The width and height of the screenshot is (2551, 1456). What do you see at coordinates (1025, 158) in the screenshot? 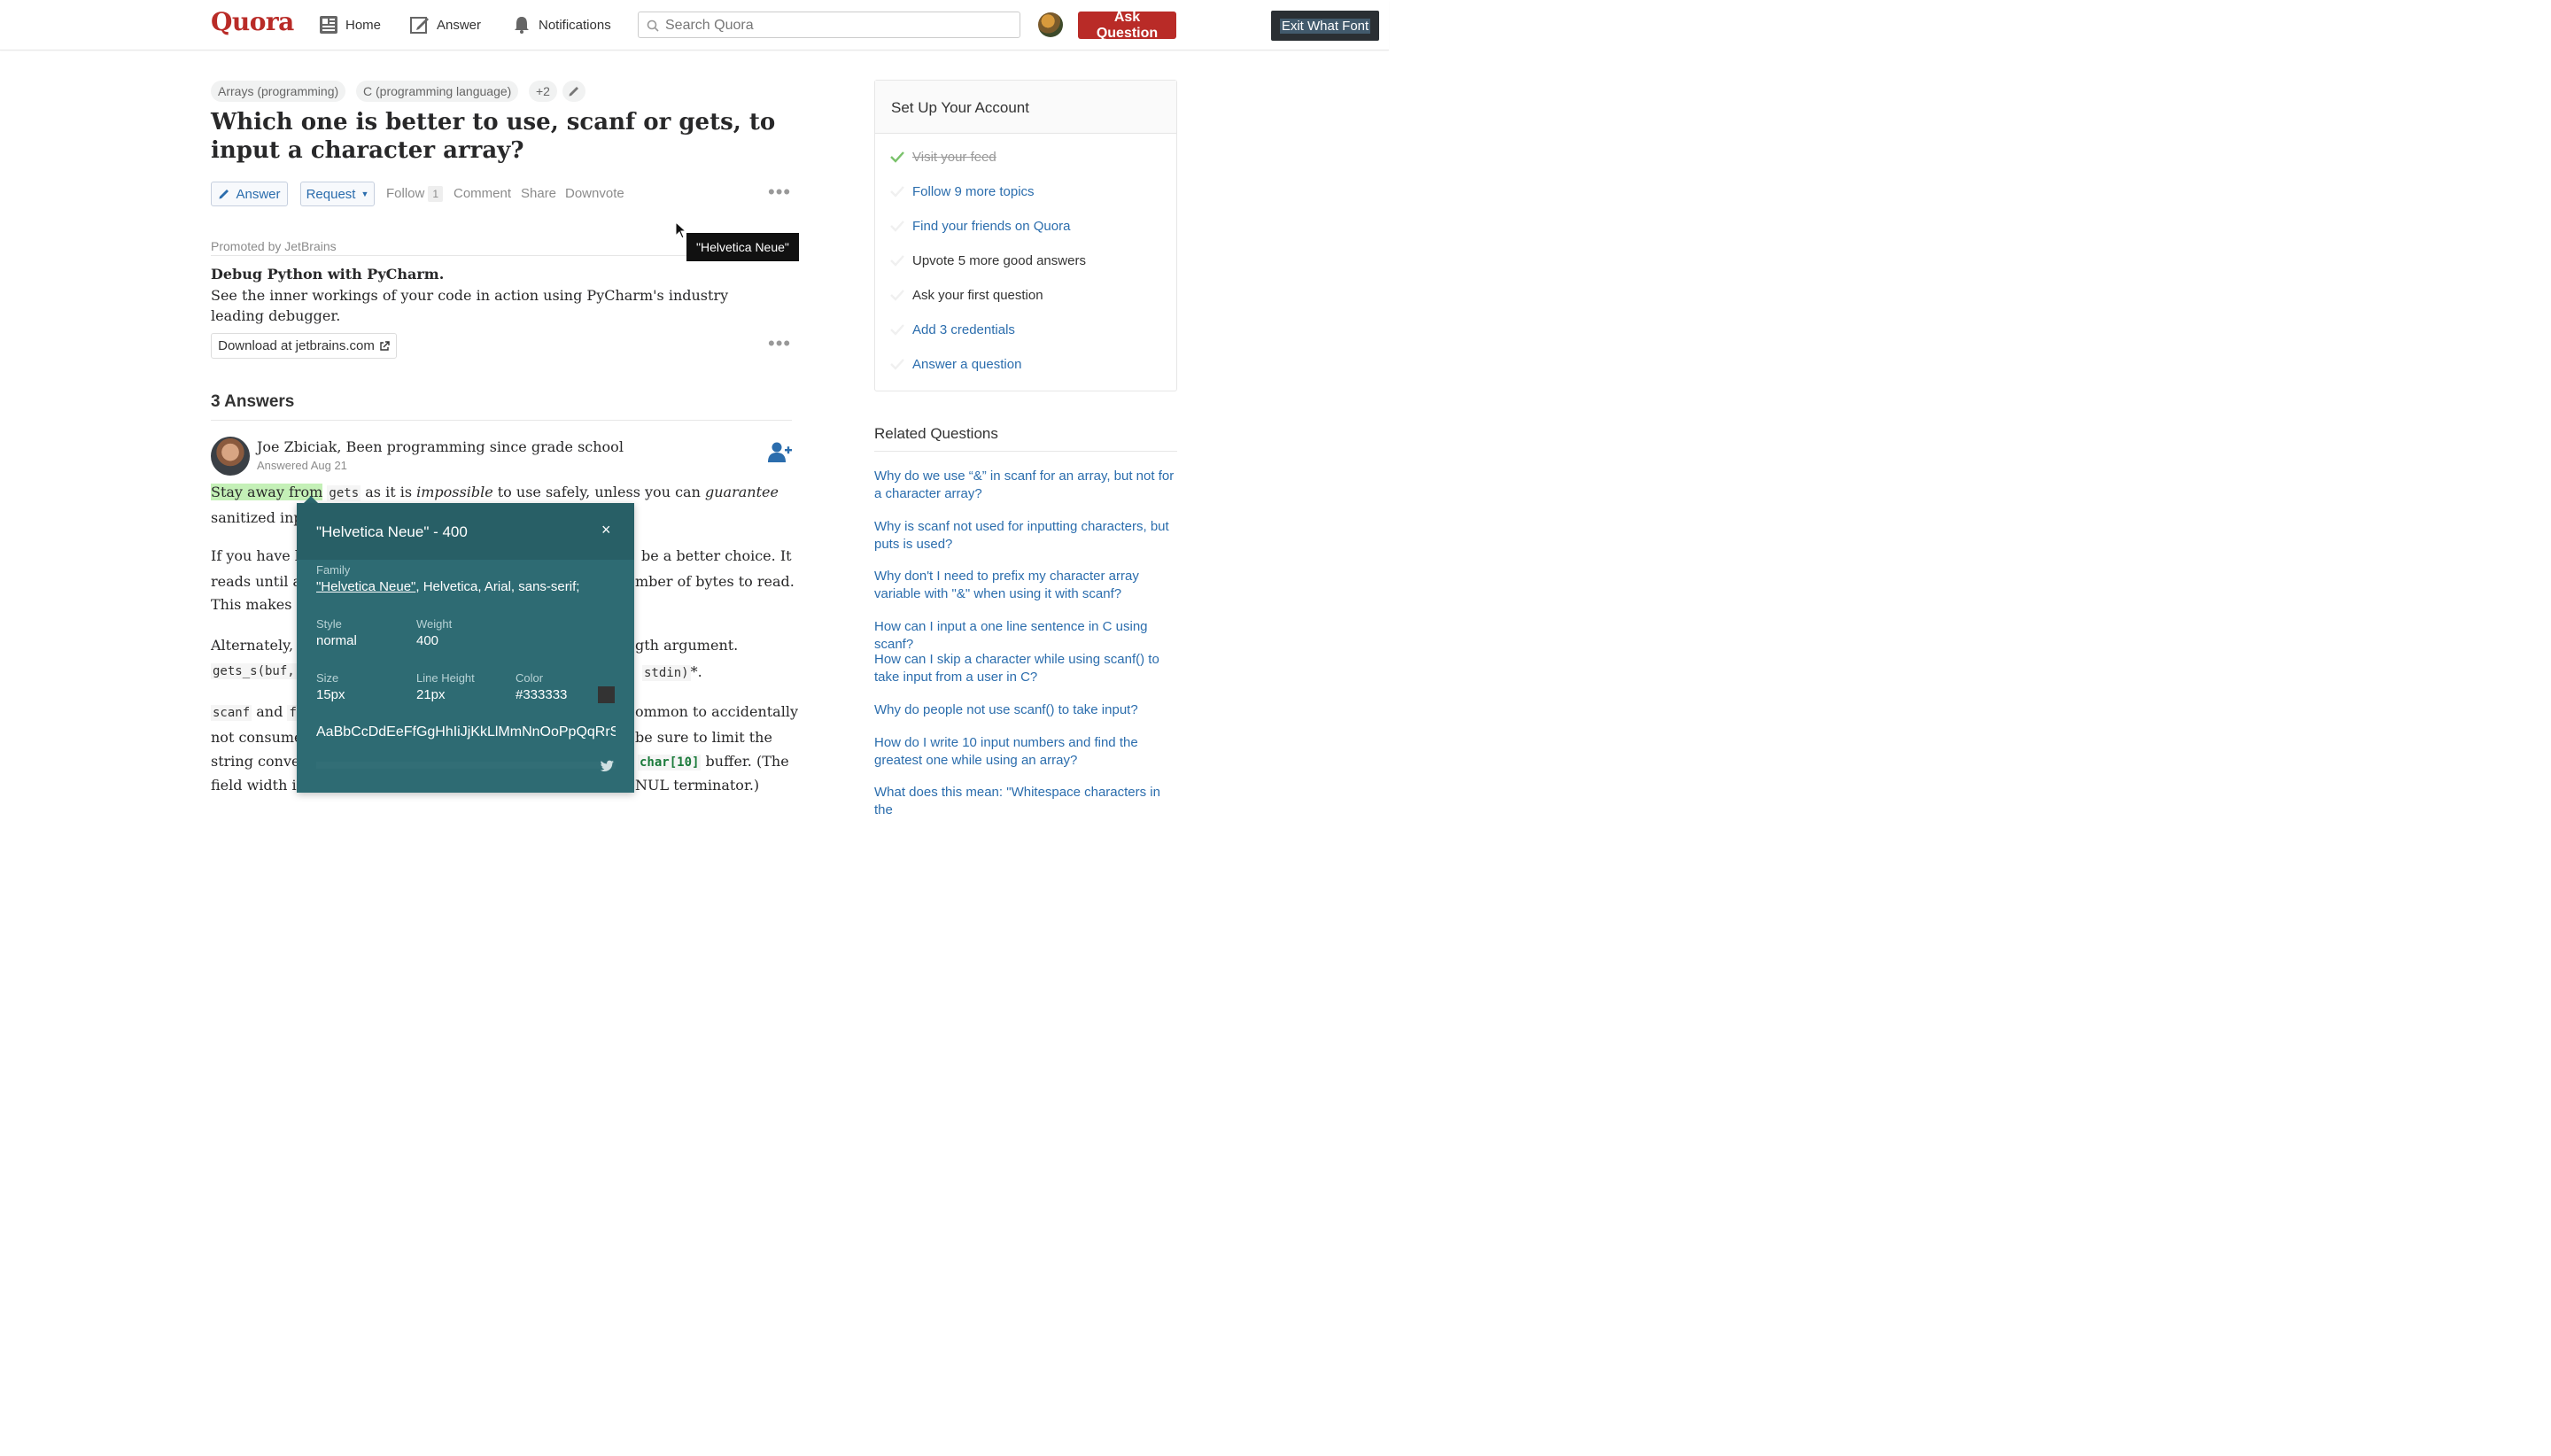
I see `setup-item-visit-feed: Visit your feed` at bounding box center [1025, 158].